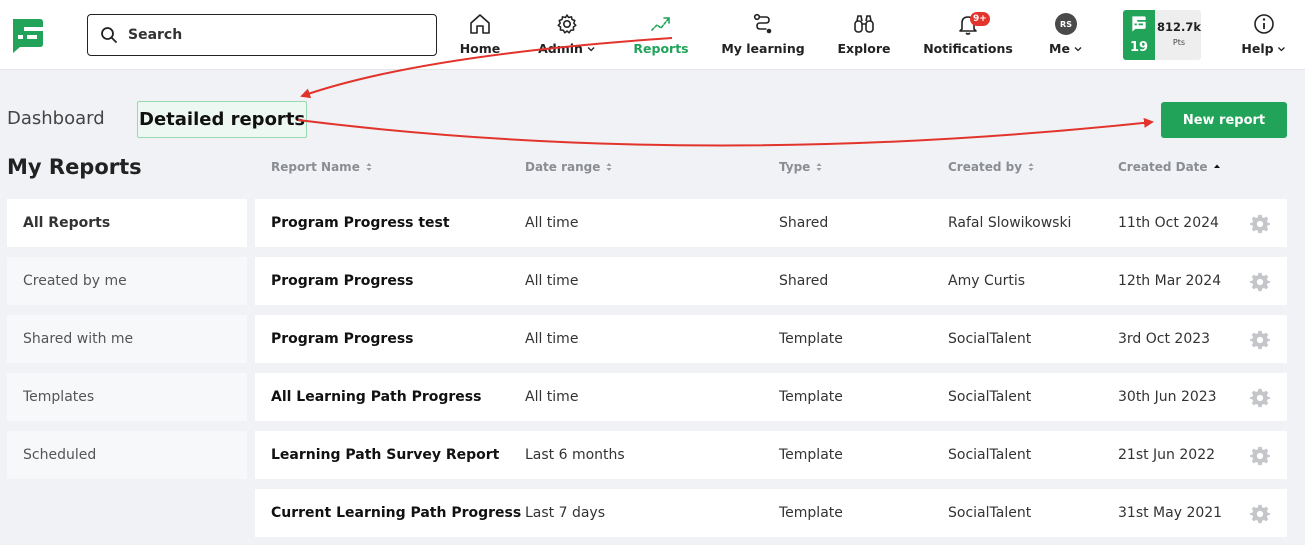 The height and width of the screenshot is (545, 1305). I want to click on points-widget: 19 812.7k Pts, so click(1162, 35).